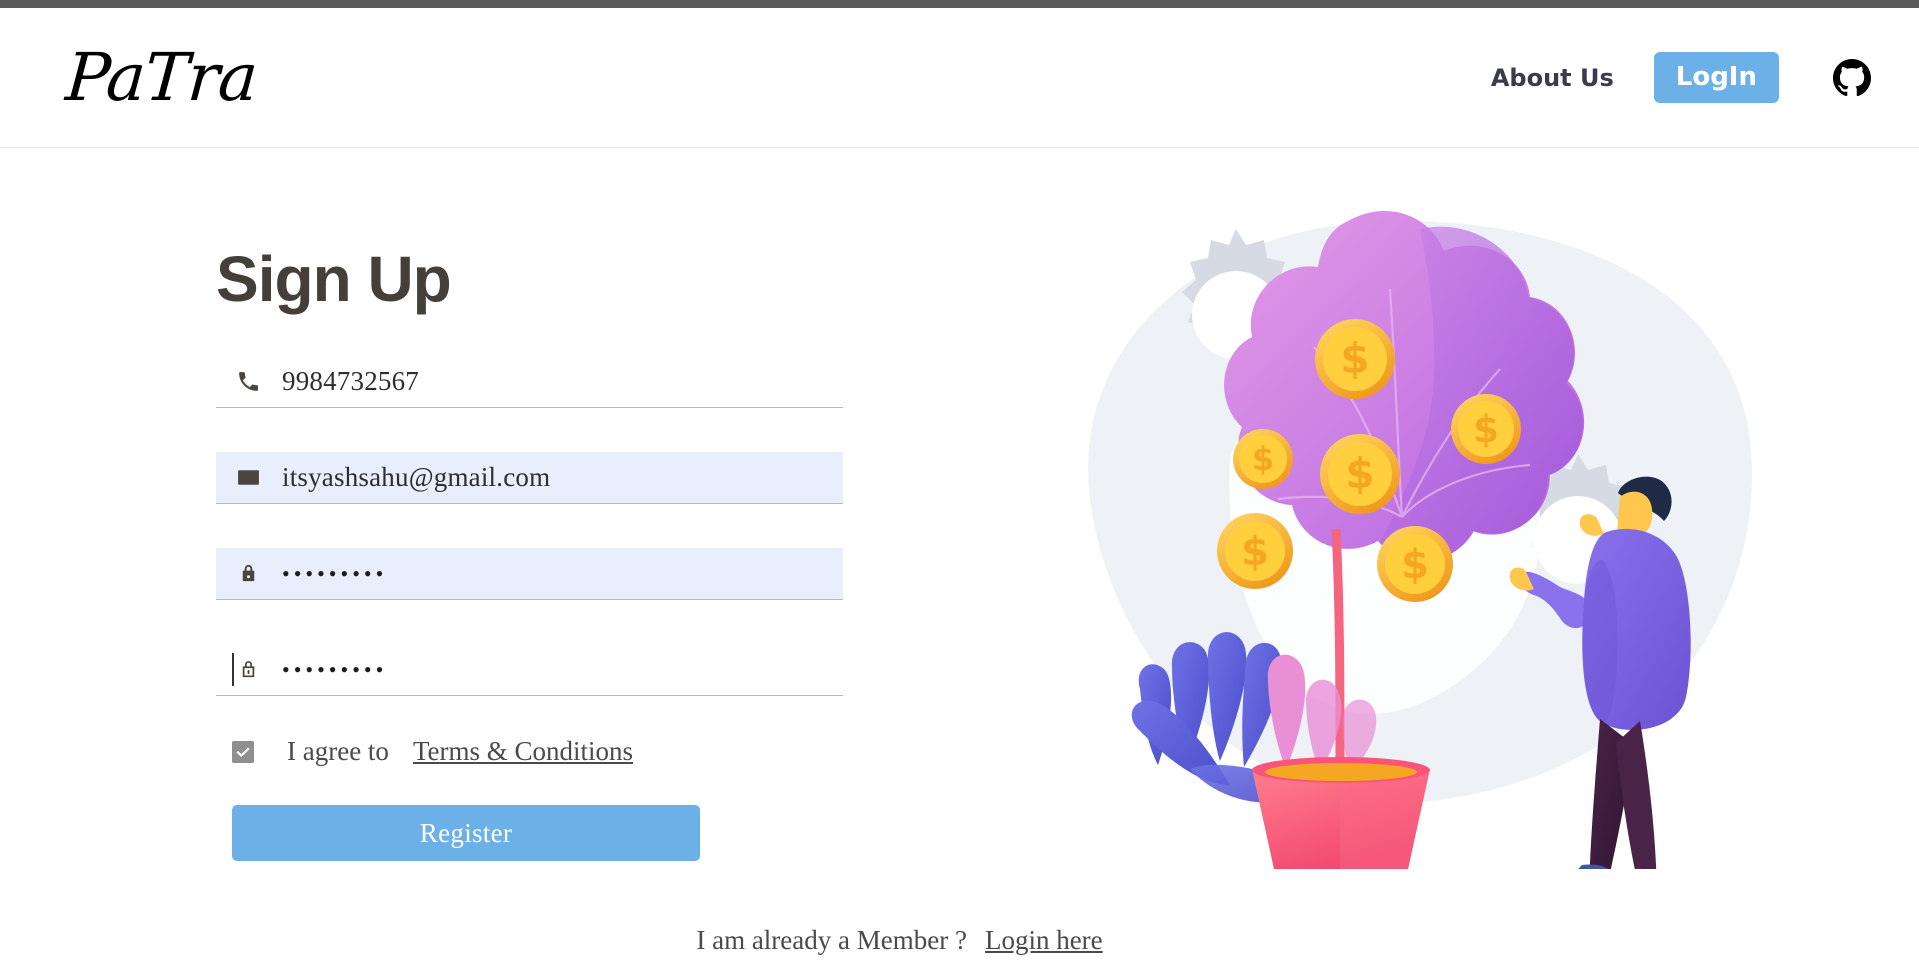 This screenshot has width=1919, height=974. I want to click on brand-logo: PaTra, so click(161, 77).